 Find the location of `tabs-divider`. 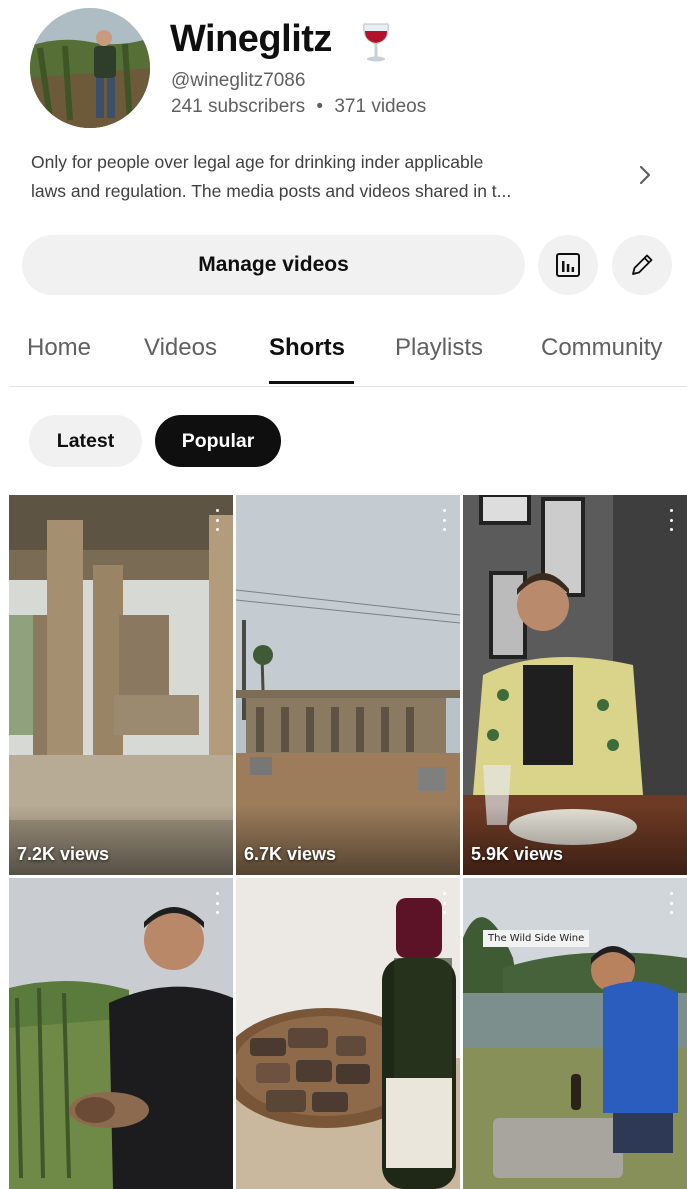

tabs-divider is located at coordinates (348, 386).